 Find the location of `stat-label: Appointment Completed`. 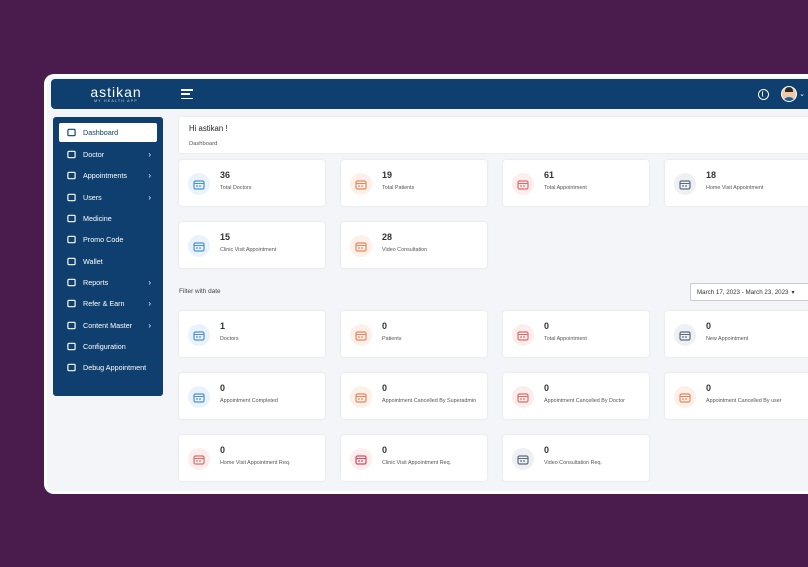

stat-label: Appointment Completed is located at coordinates (249, 401).